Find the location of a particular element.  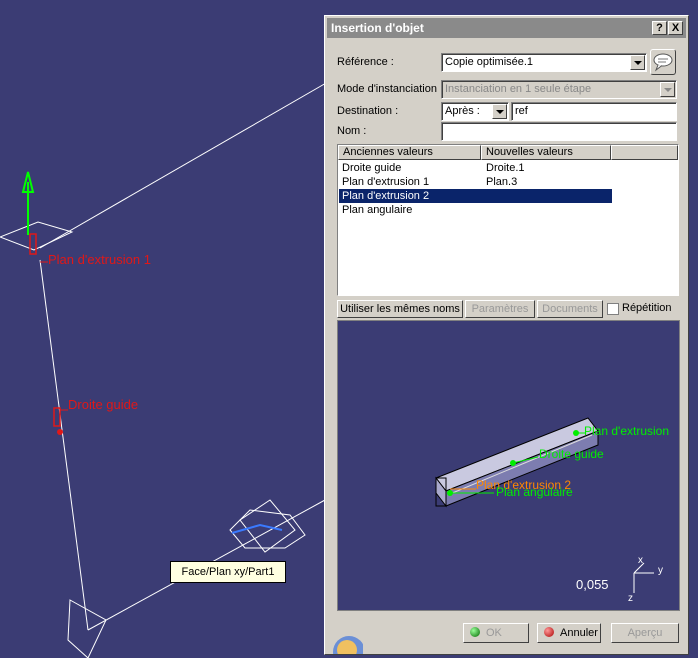

ok-button: OK is located at coordinates (496, 633).